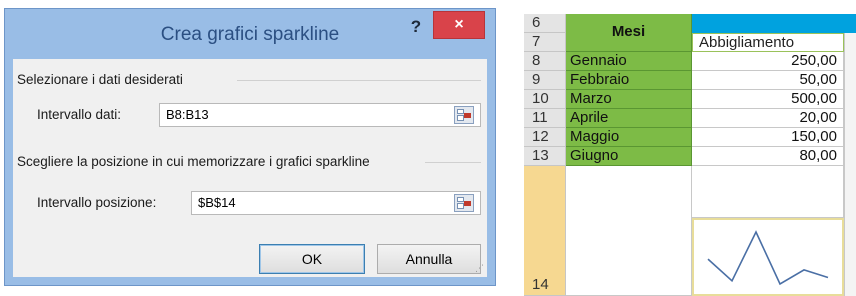 Image resolution: width=856 pixels, height=296 pixels. Describe the element at coordinates (416, 28) in the screenshot. I see `help-button: ?` at that location.